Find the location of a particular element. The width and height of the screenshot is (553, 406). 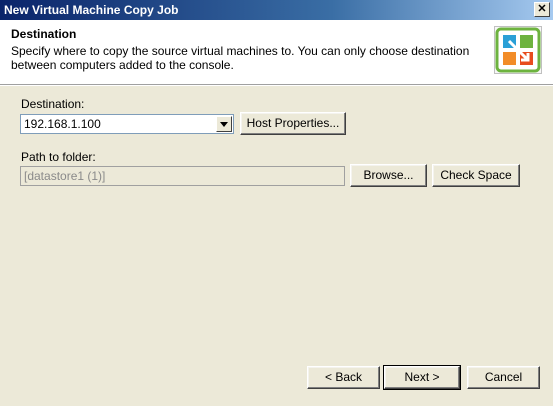

dropdown-arrow-button is located at coordinates (224, 124).